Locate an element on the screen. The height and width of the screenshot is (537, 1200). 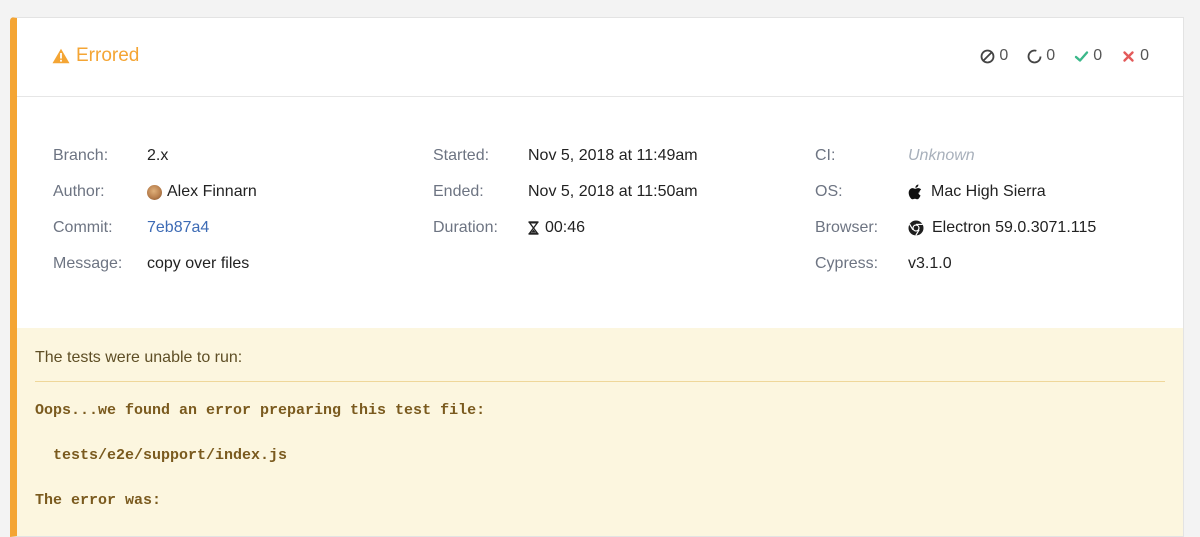
warning-icon is located at coordinates (61, 56).